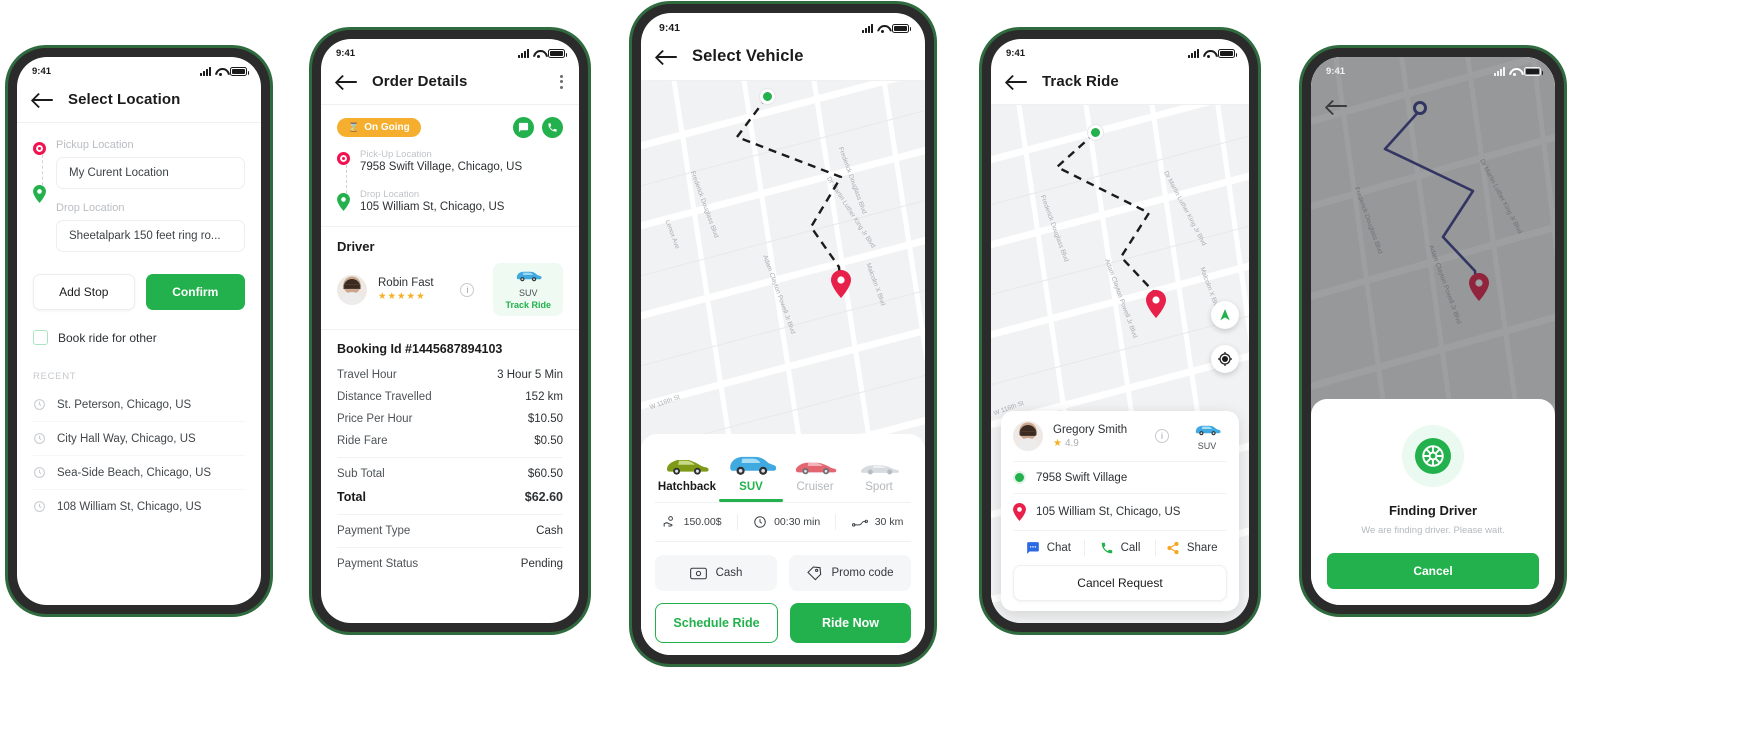 The image size is (1754, 745). I want to click on vehicle-tab-label: Sport, so click(879, 487).